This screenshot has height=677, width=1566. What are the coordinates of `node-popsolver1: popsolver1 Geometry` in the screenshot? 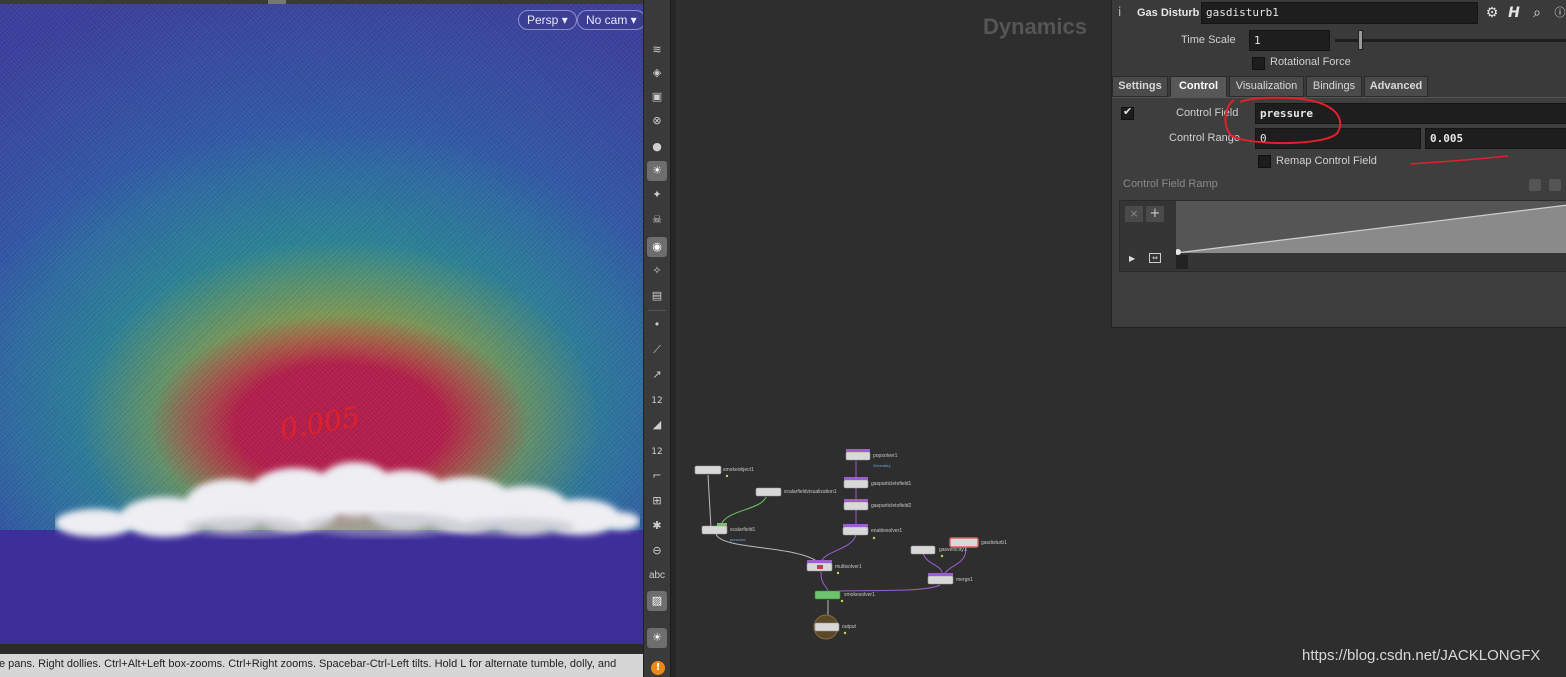 It's located at (871, 458).